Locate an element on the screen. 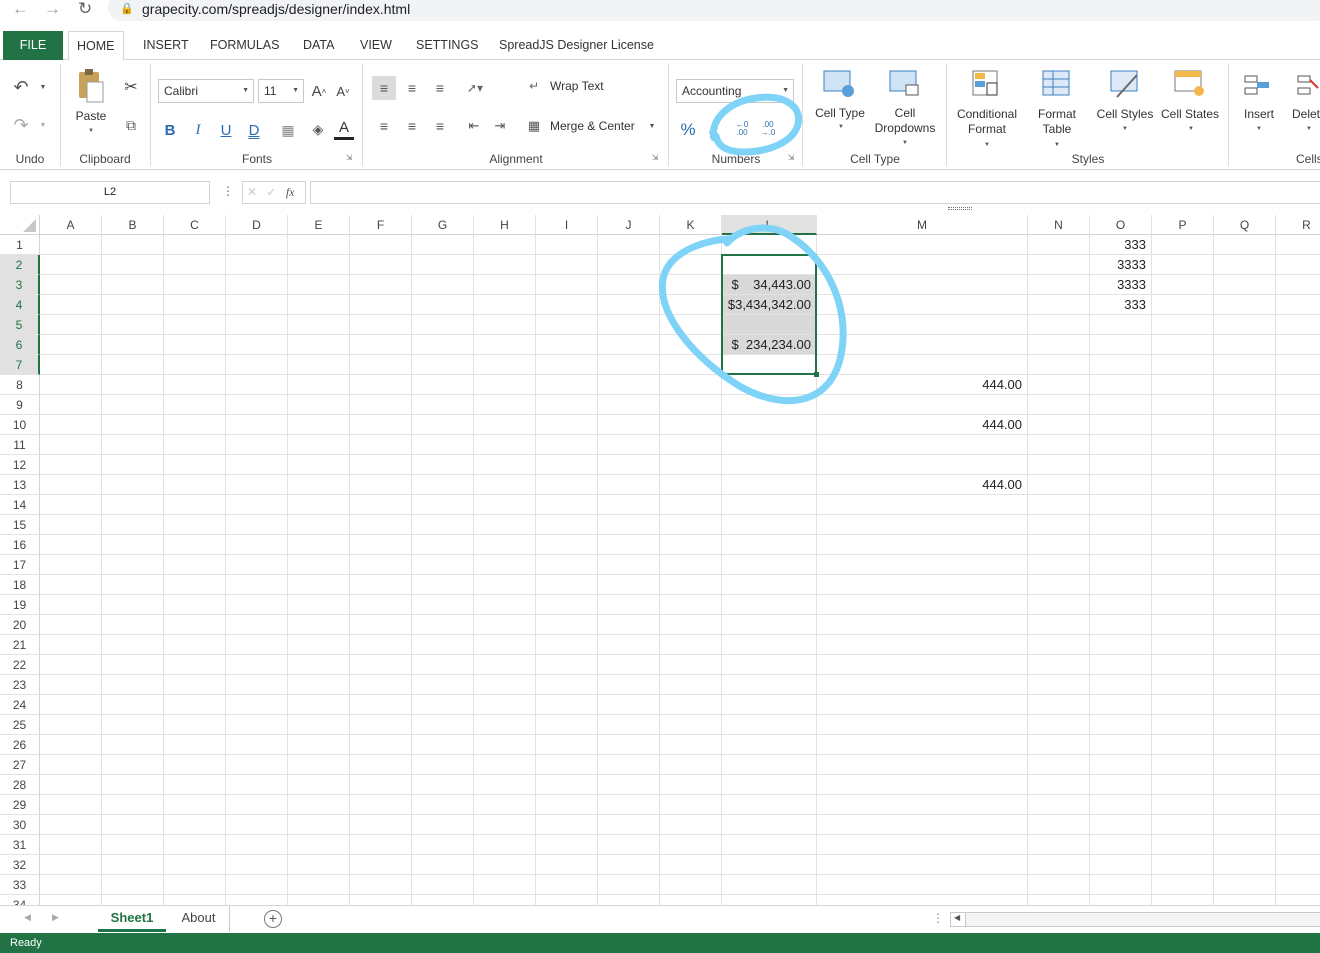 This screenshot has height=953, width=1320. font-family-select: Calibri ▼ is located at coordinates (206, 91).